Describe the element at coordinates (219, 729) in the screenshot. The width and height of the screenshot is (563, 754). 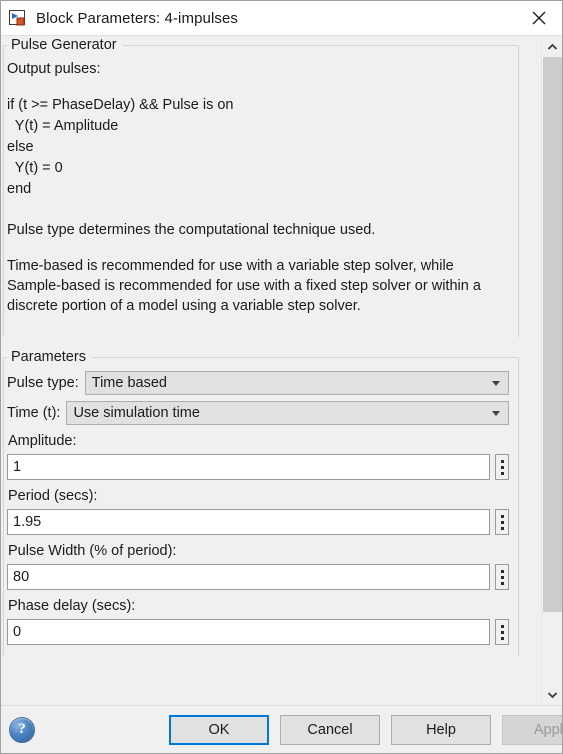
I see `ok-button: OK` at that location.